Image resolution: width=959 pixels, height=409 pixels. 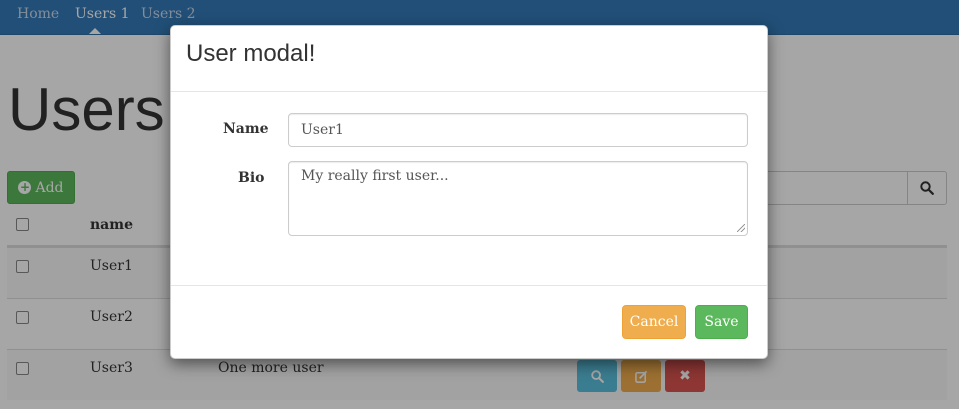 What do you see at coordinates (251, 178) in the screenshot?
I see `bio-label: Bio` at bounding box center [251, 178].